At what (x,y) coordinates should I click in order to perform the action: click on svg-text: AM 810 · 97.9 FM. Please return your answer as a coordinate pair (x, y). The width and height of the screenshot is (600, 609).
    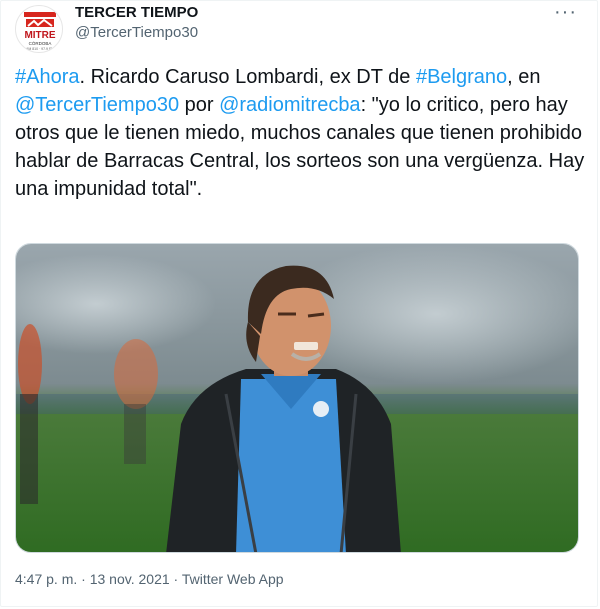
    Looking at the image, I should click on (40, 49).